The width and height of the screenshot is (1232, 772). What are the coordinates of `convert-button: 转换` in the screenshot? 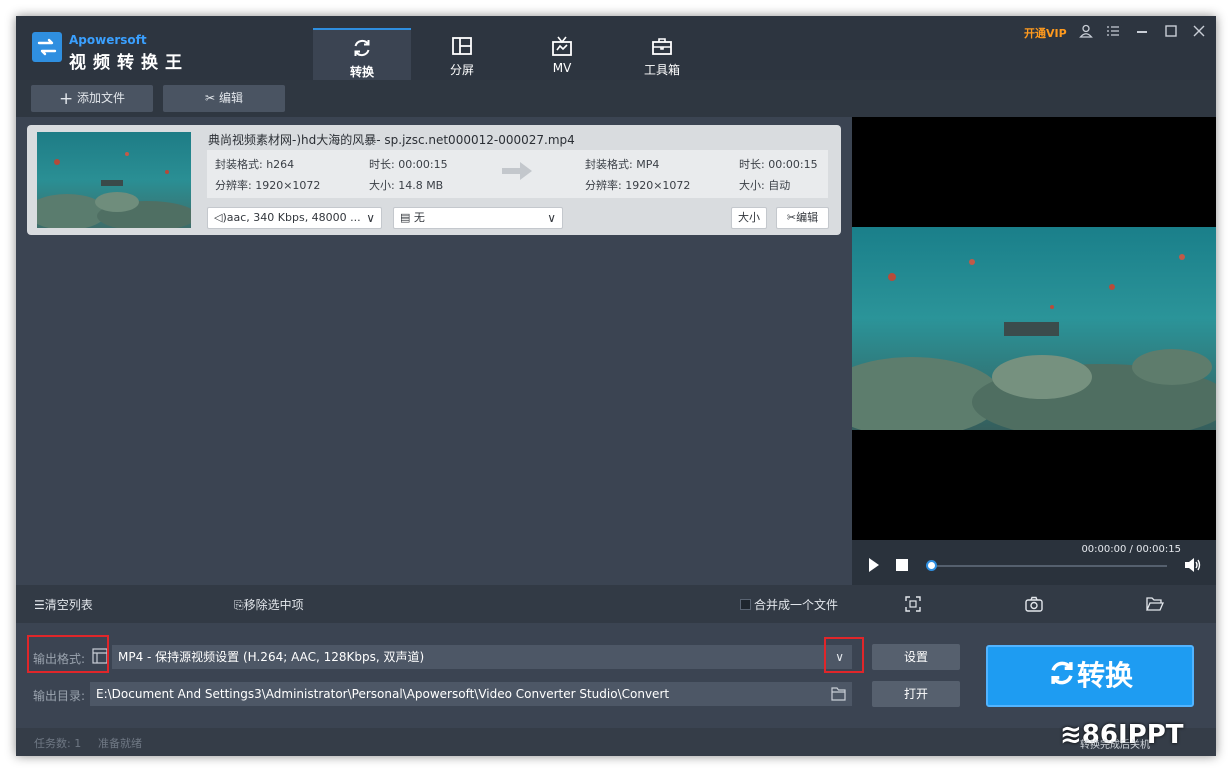 It's located at (1090, 676).